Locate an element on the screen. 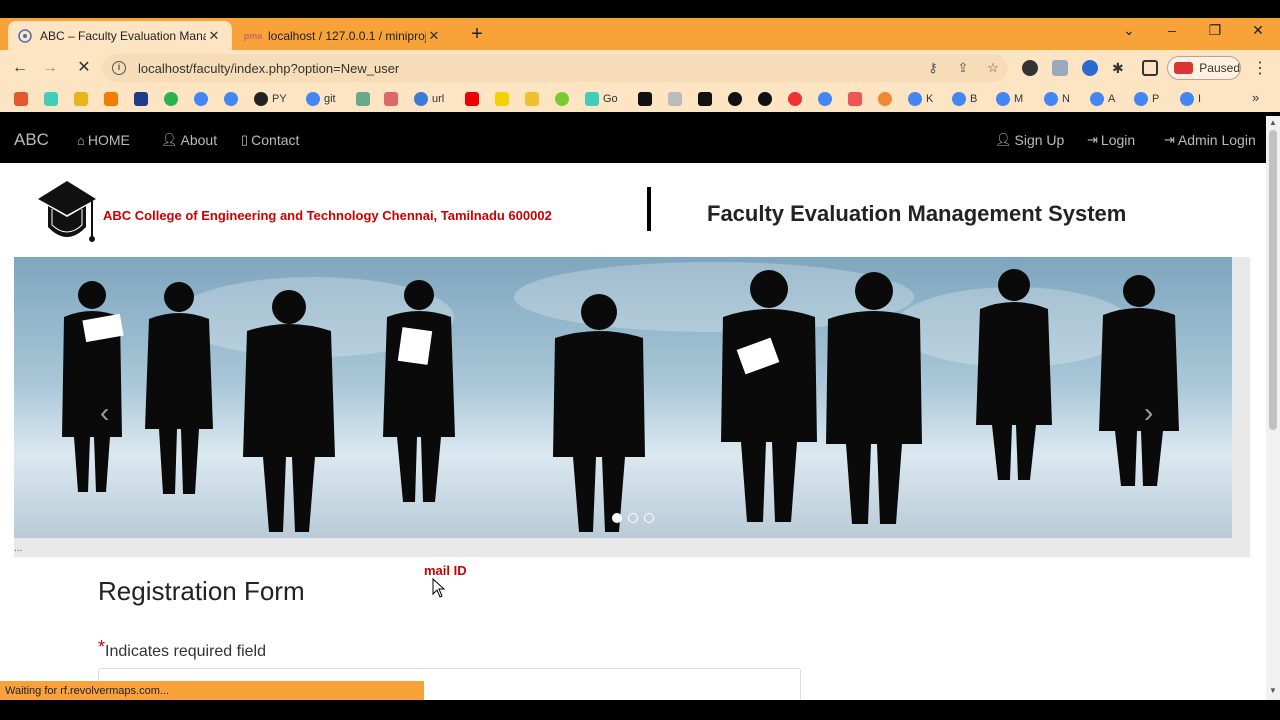 The width and height of the screenshot is (1280, 720). bookmark-n: N is located at coordinates (1057, 99).